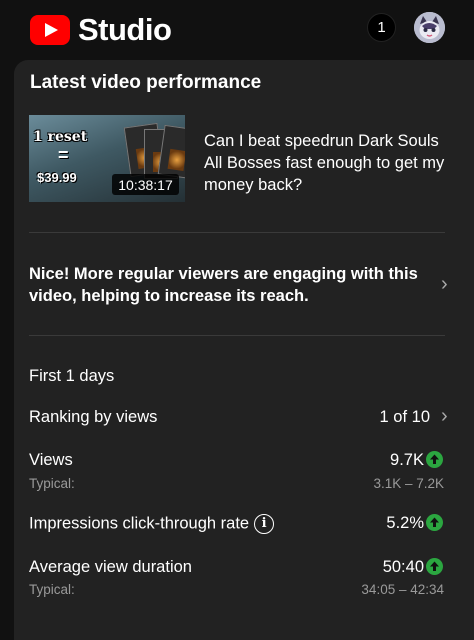 This screenshot has height=640, width=474. Describe the element at coordinates (93, 417) in the screenshot. I see `ranking-label: Ranking by views` at that location.